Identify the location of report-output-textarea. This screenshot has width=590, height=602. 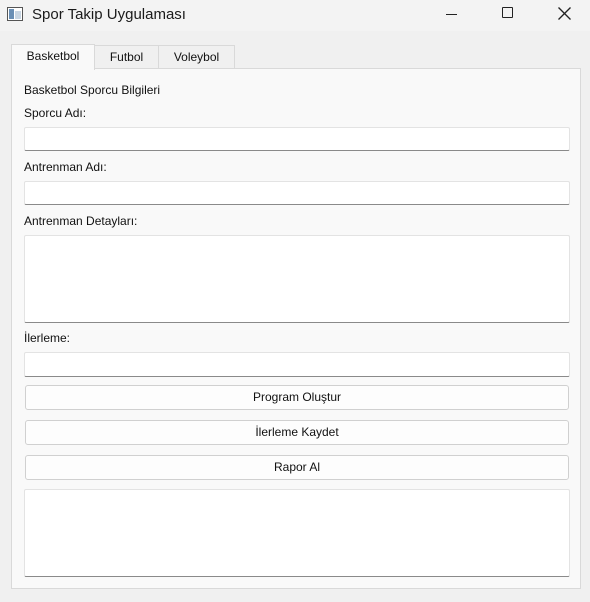
(297, 533).